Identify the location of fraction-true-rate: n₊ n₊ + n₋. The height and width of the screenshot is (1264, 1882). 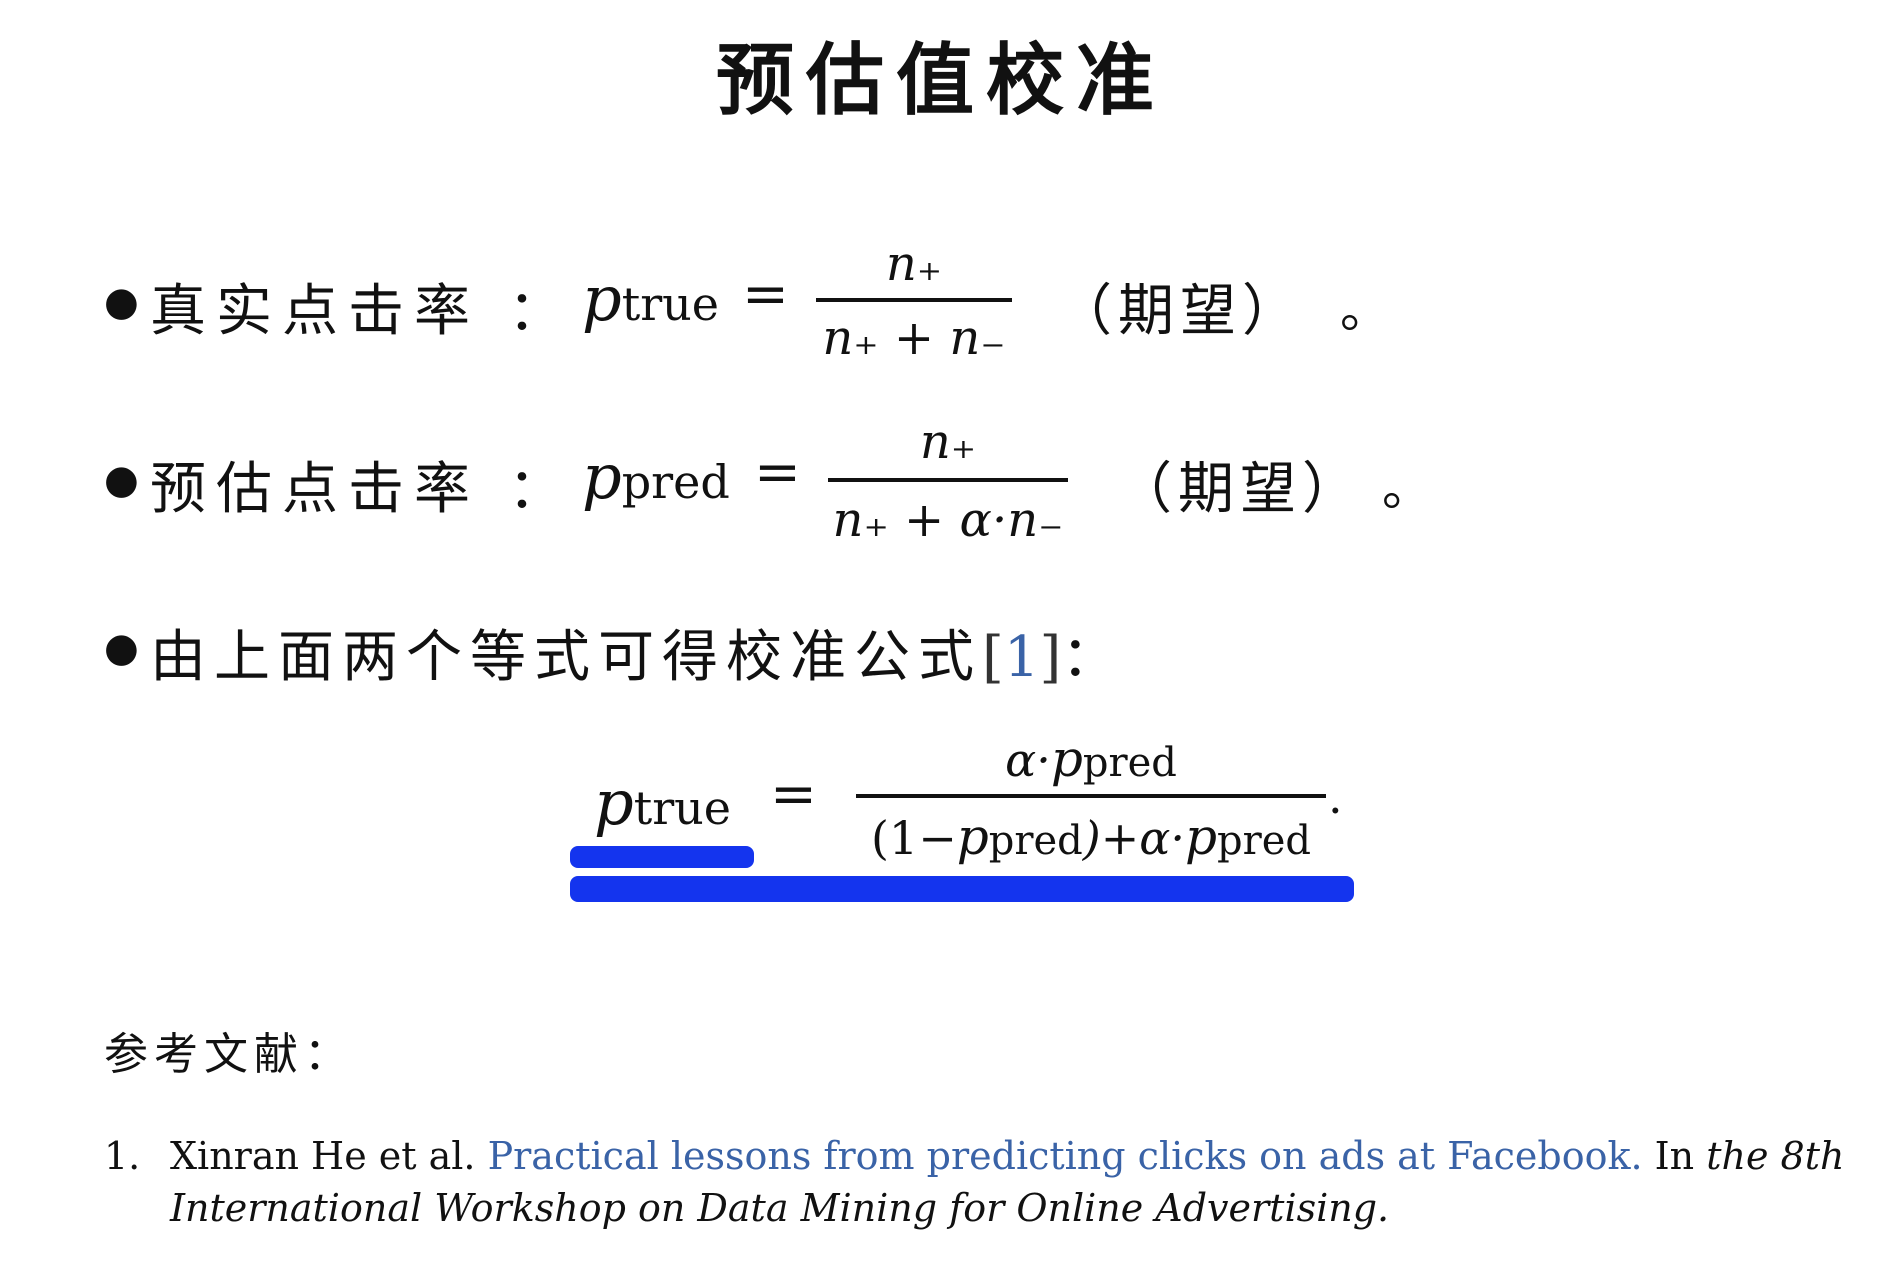
(914, 301).